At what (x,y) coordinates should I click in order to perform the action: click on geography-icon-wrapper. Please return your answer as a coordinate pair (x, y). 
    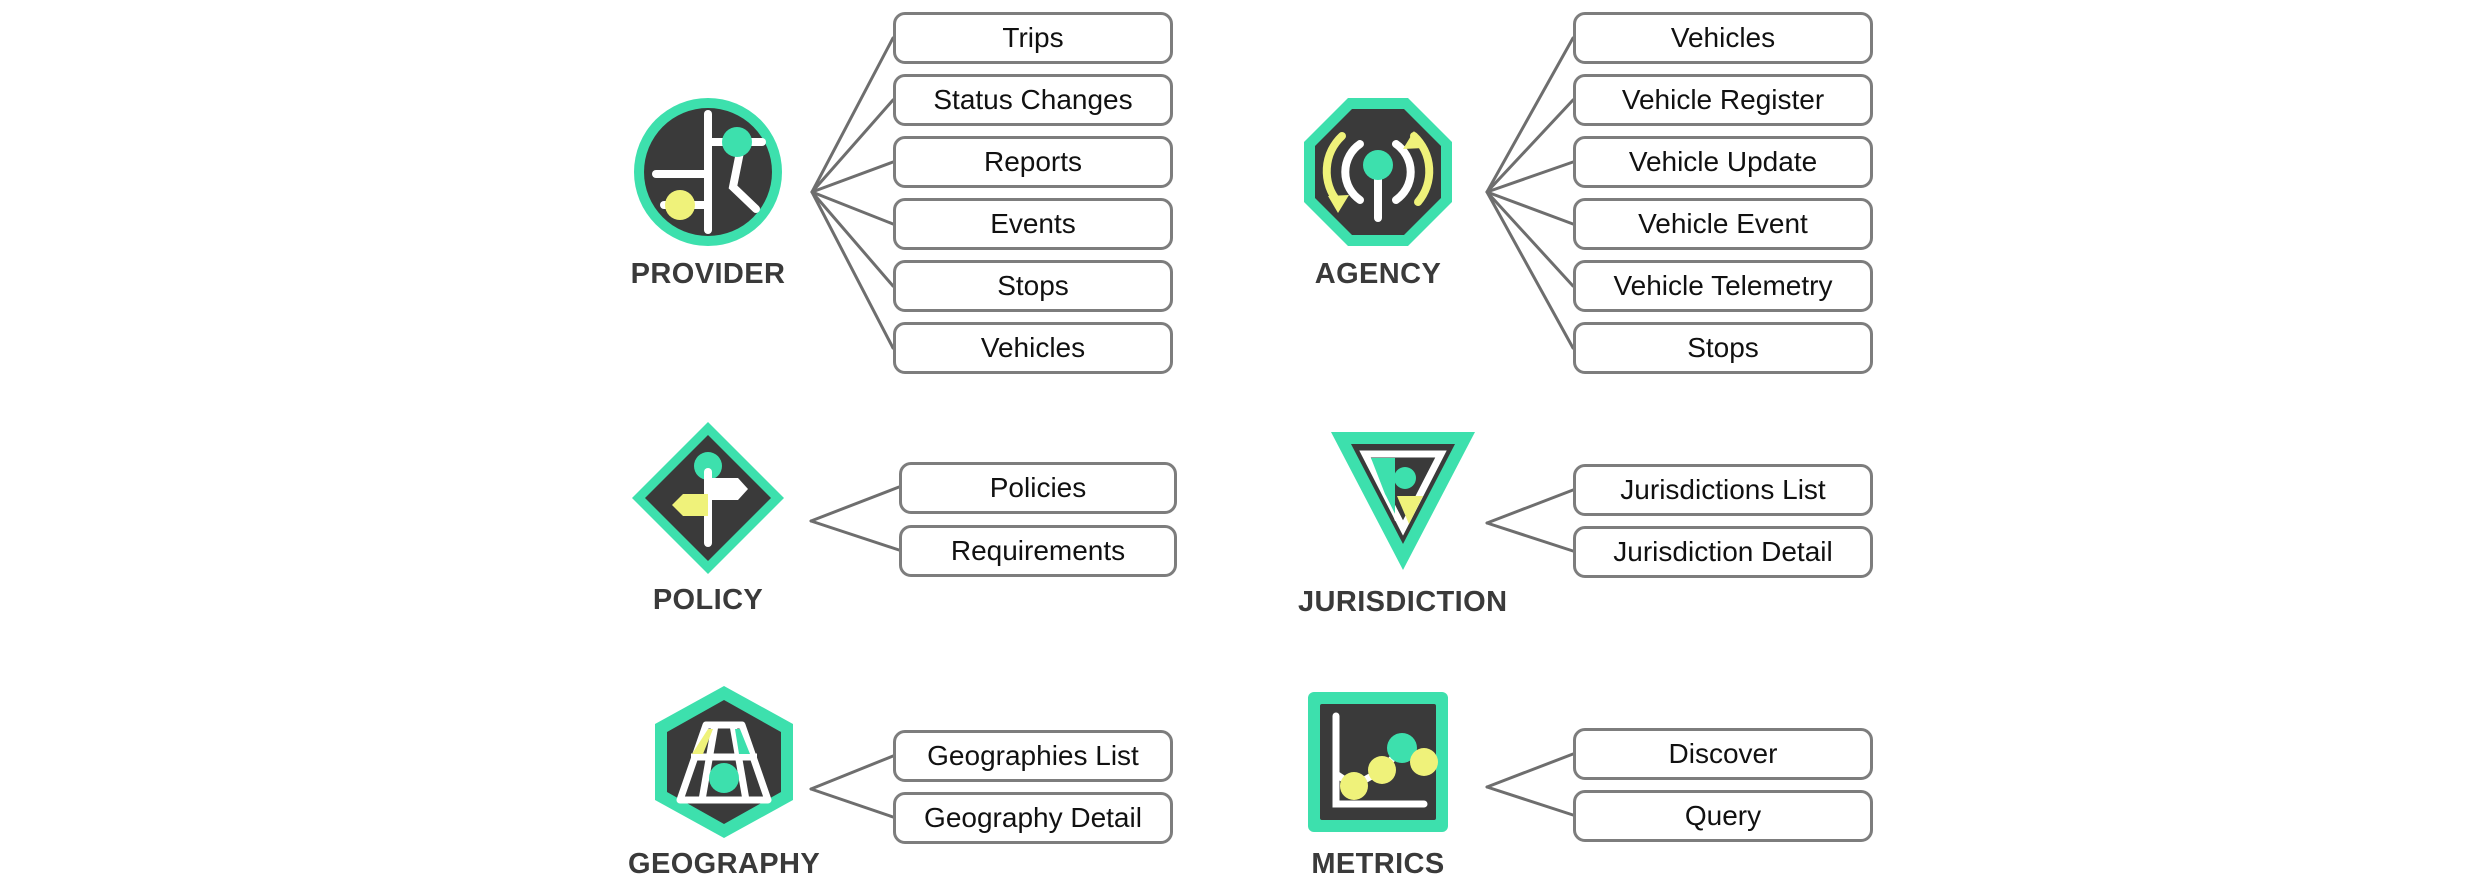
    Looking at the image, I should click on (724, 762).